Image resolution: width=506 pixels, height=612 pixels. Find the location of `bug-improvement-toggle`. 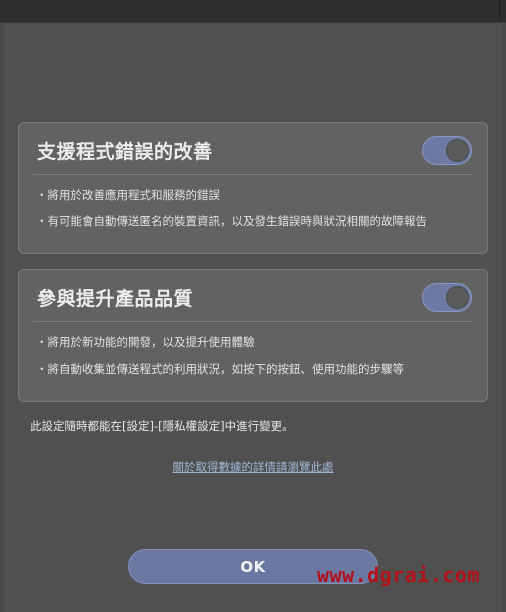

bug-improvement-toggle is located at coordinates (447, 150).